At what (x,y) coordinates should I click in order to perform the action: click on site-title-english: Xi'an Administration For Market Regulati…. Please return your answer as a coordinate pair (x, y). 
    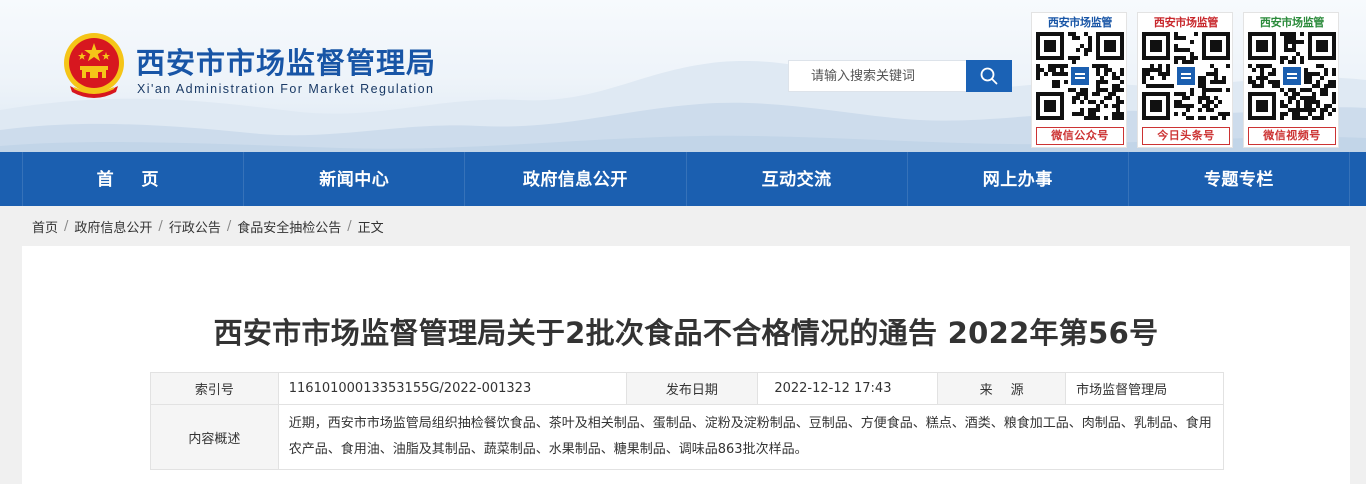
    Looking at the image, I should click on (286, 89).